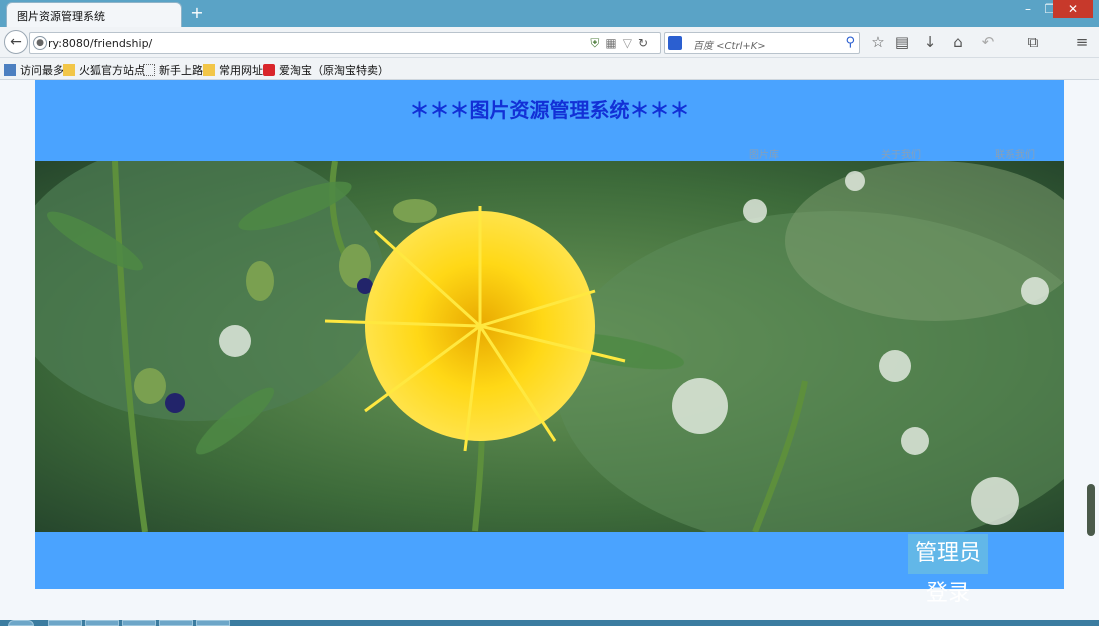 The width and height of the screenshot is (1099, 626). I want to click on menu-icon: ≡, so click(1082, 42).